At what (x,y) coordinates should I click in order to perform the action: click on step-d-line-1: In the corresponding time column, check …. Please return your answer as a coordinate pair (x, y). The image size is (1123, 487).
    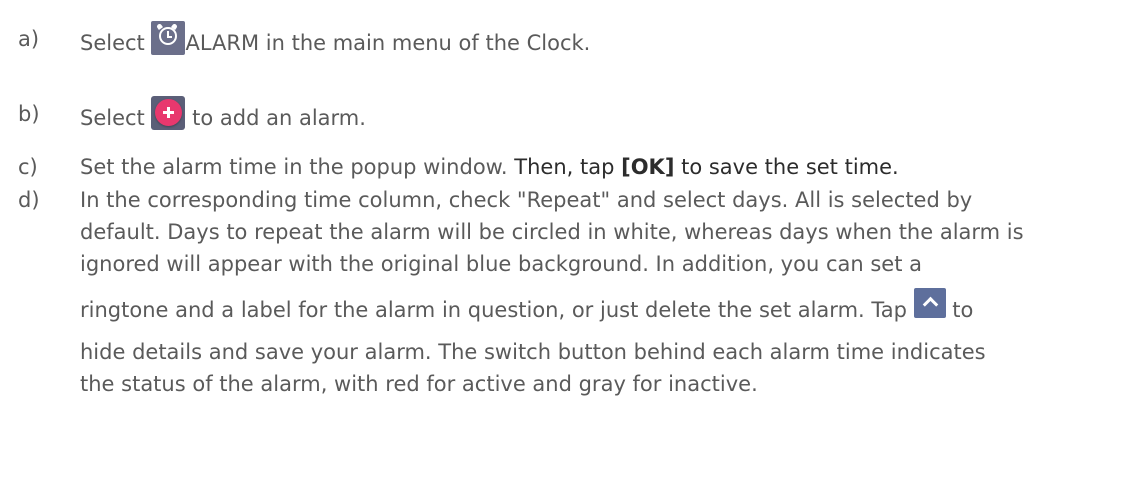
    Looking at the image, I should click on (526, 200).